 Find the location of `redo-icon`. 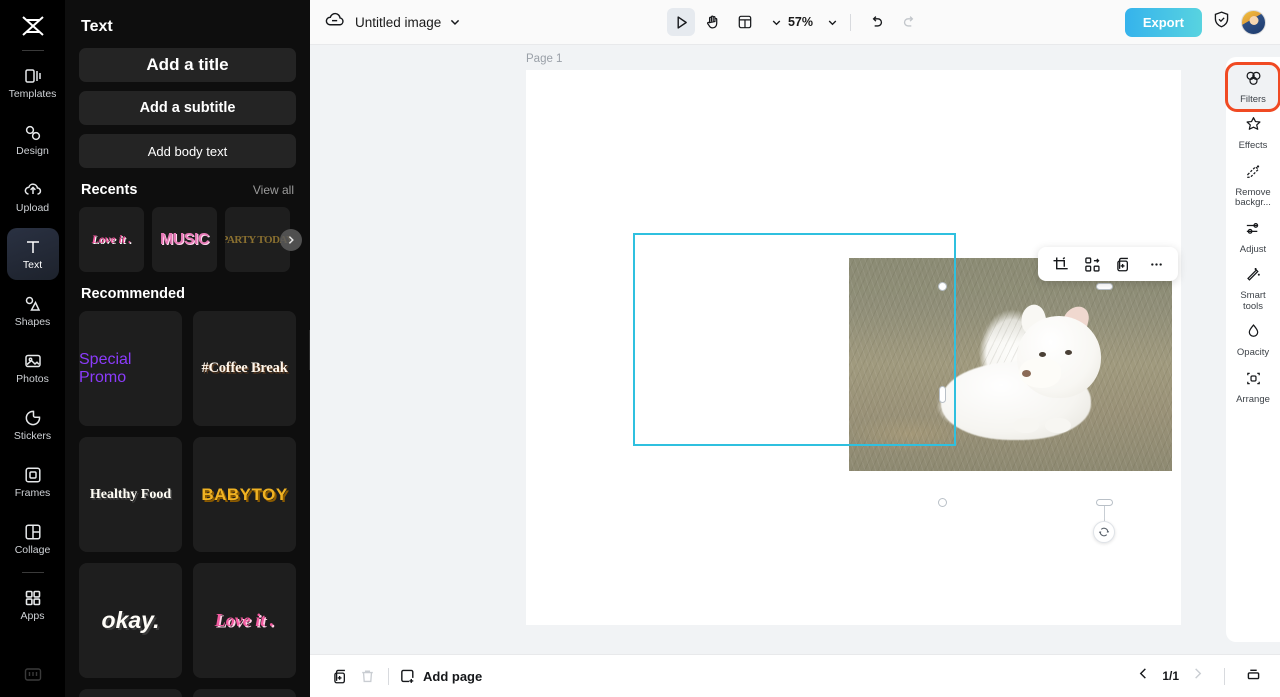

redo-icon is located at coordinates (908, 21).